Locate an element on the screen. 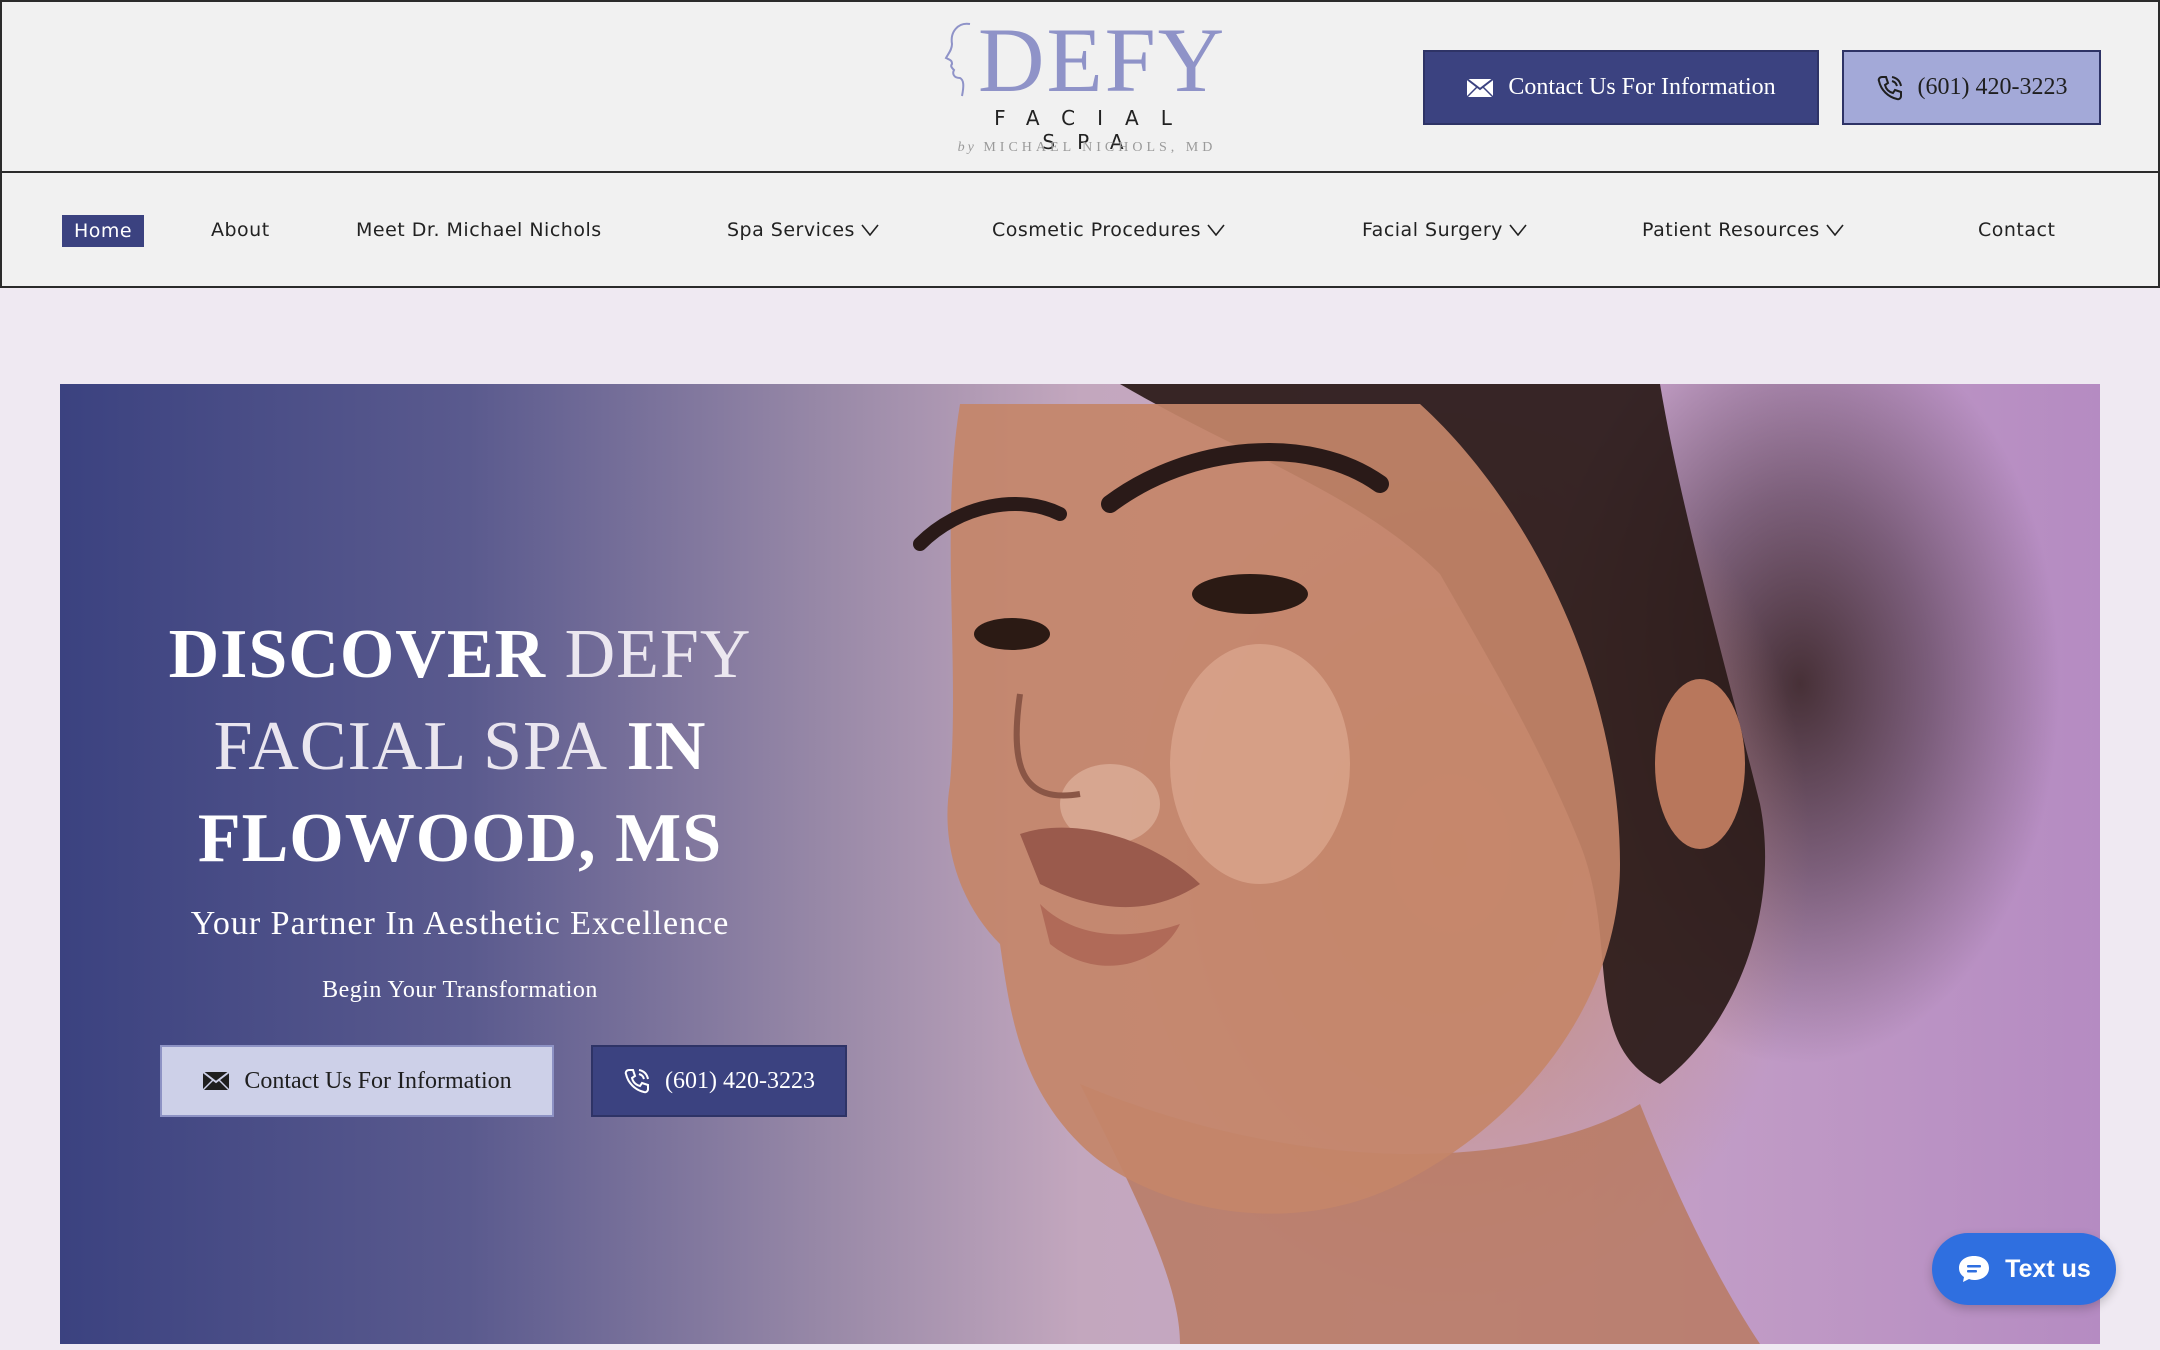 The height and width of the screenshot is (1350, 2160). nav-item-cosmetic-procedures: Cosmetic Procedures is located at coordinates (1108, 230).